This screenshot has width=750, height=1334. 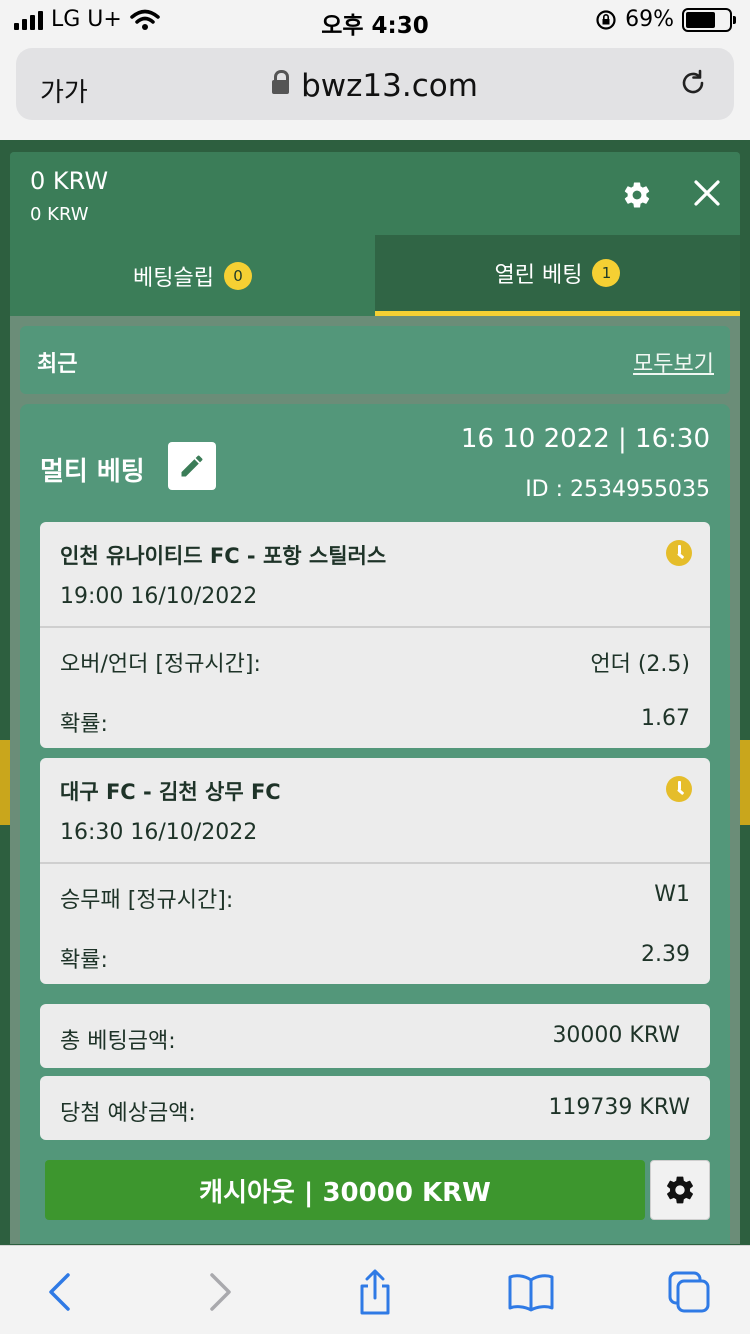 I want to click on gear-icon, so click(x=680, y=1190).